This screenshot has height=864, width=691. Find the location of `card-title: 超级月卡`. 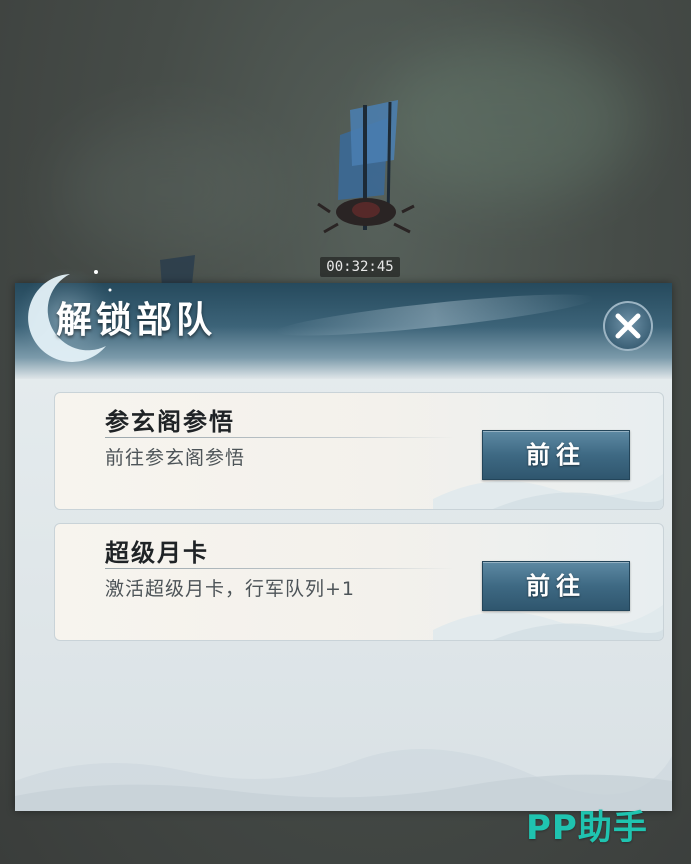

card-title: 超级月卡 is located at coordinates (157, 553).